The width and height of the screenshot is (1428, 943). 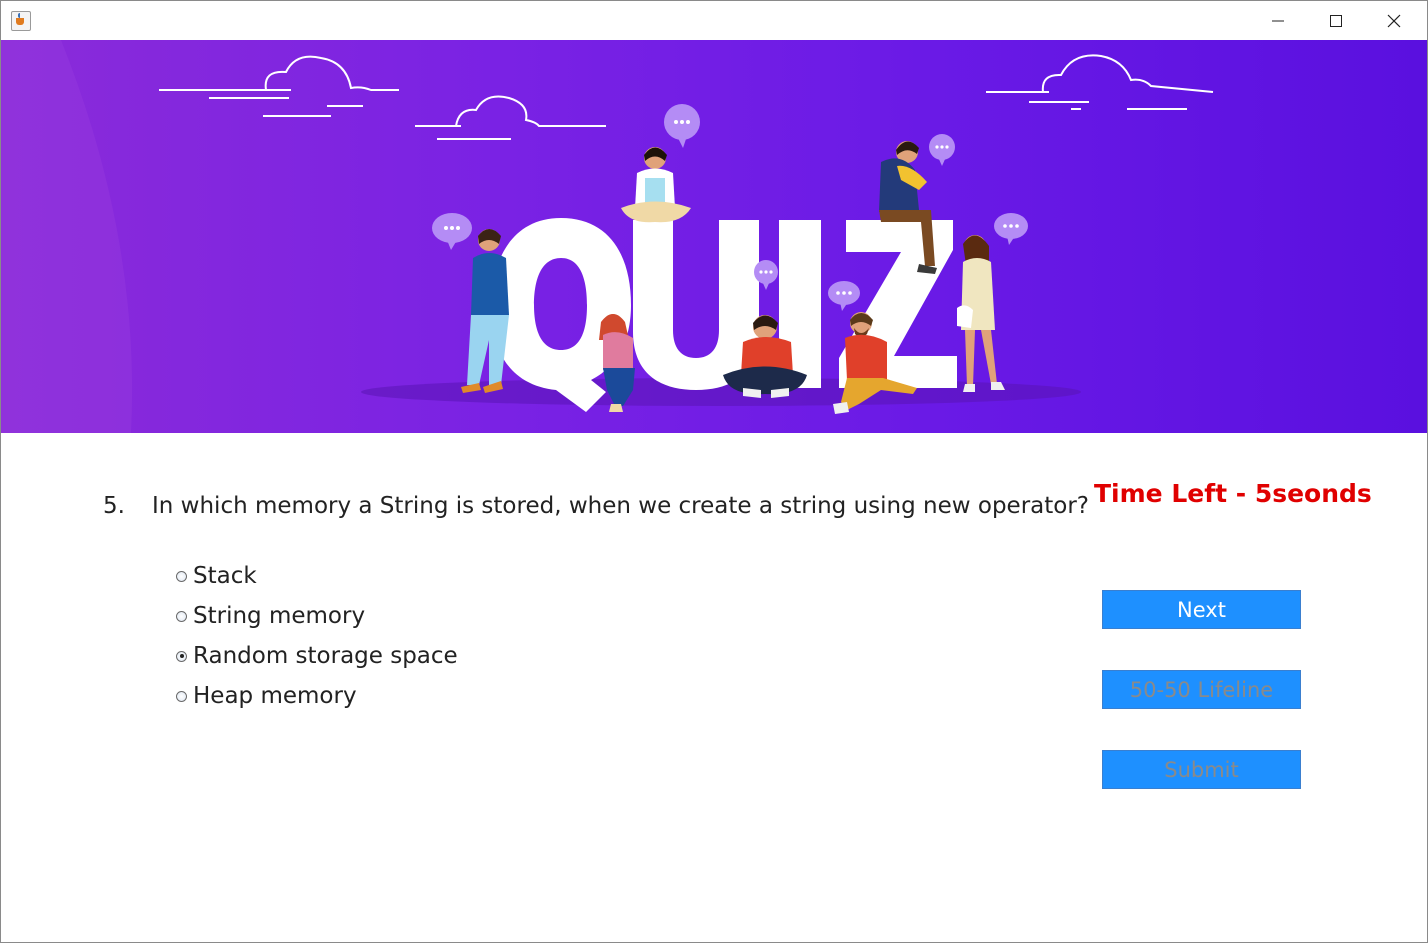 What do you see at coordinates (485, 311) in the screenshot?
I see `person-standing-left` at bounding box center [485, 311].